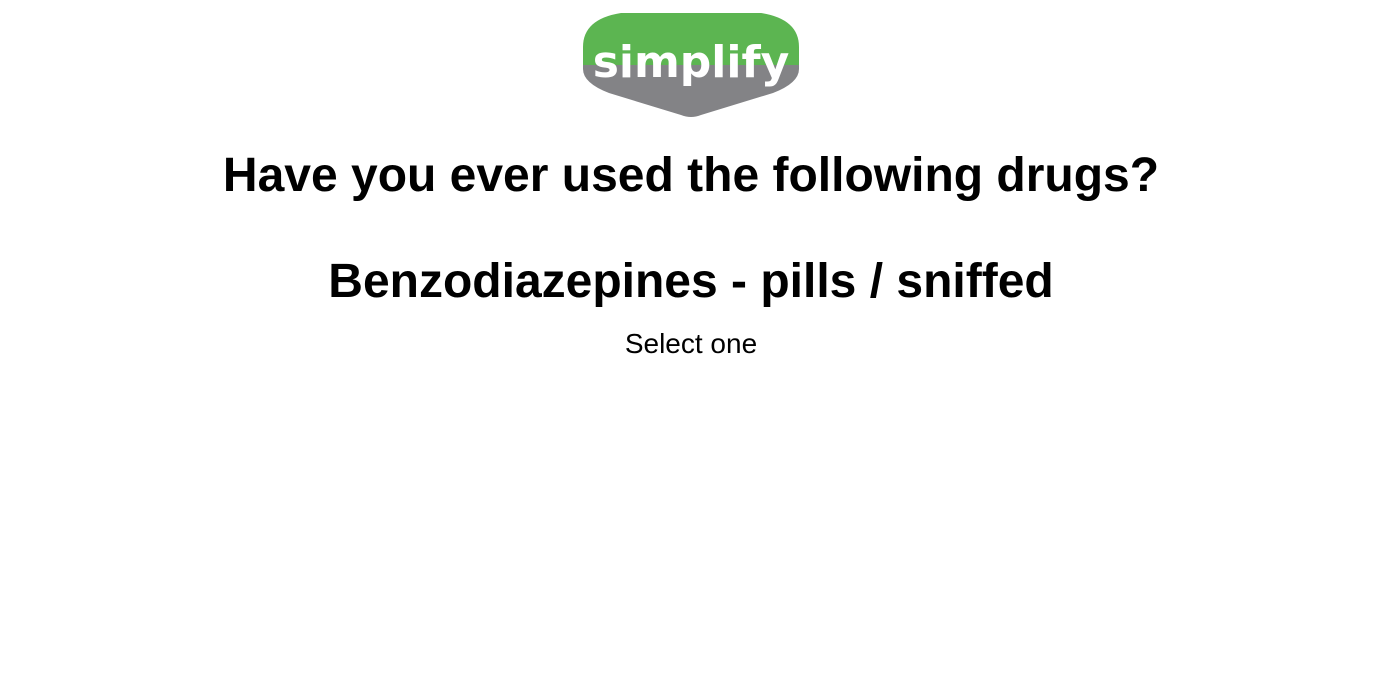 Image resolution: width=1382 pixels, height=683 pixels. What do you see at coordinates (691, 62) in the screenshot?
I see `logo-text: simplify` at bounding box center [691, 62].